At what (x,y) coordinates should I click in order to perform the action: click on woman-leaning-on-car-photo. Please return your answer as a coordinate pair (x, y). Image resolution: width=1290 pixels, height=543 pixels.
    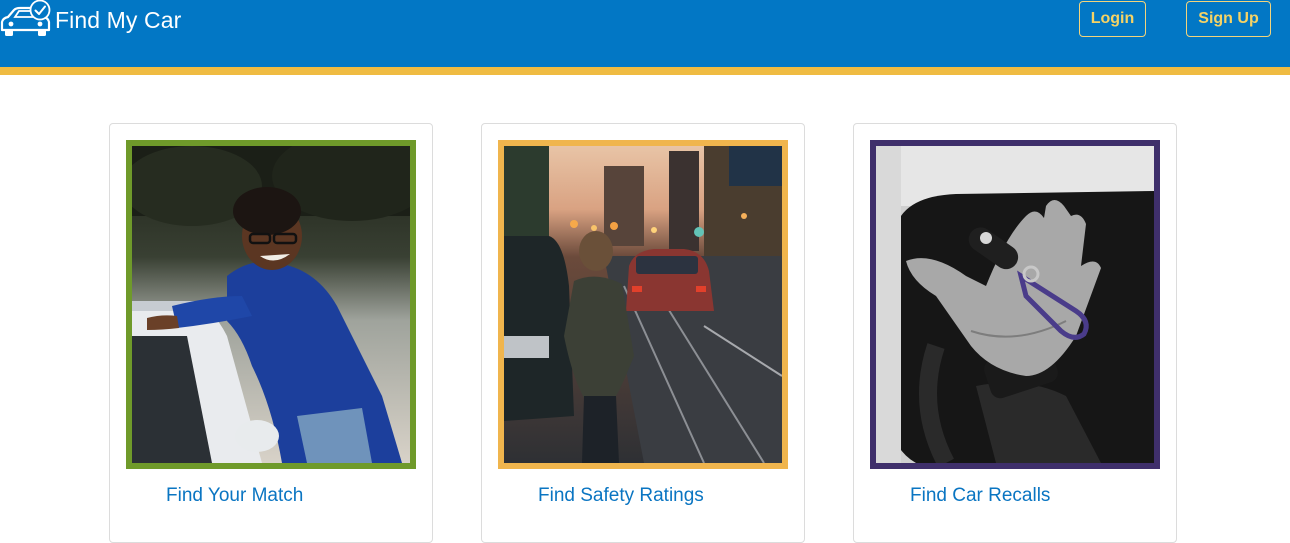
    Looking at the image, I should click on (271, 304).